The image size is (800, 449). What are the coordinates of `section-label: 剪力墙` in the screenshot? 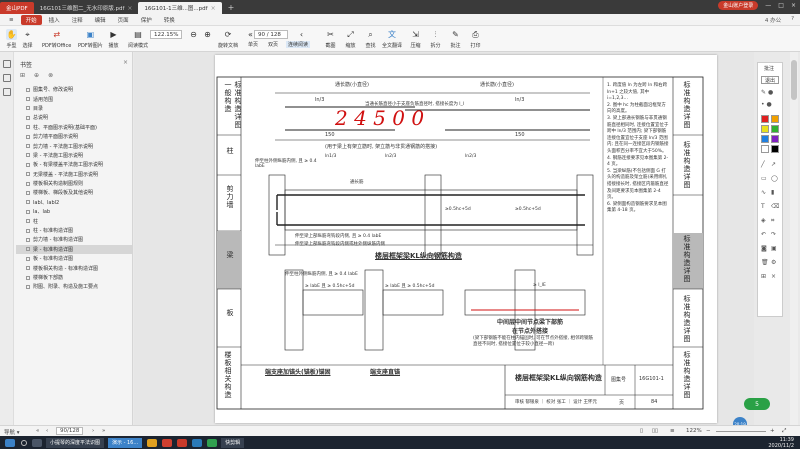 It's located at (230, 197).